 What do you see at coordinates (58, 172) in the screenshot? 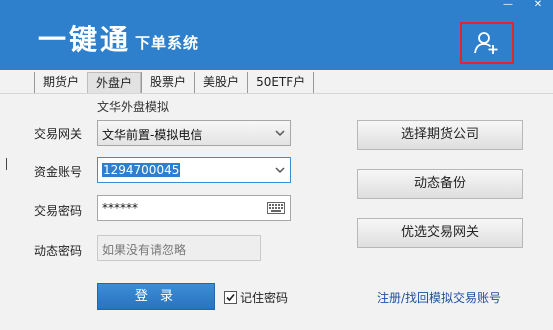
I see `account-label: 资金账号` at bounding box center [58, 172].